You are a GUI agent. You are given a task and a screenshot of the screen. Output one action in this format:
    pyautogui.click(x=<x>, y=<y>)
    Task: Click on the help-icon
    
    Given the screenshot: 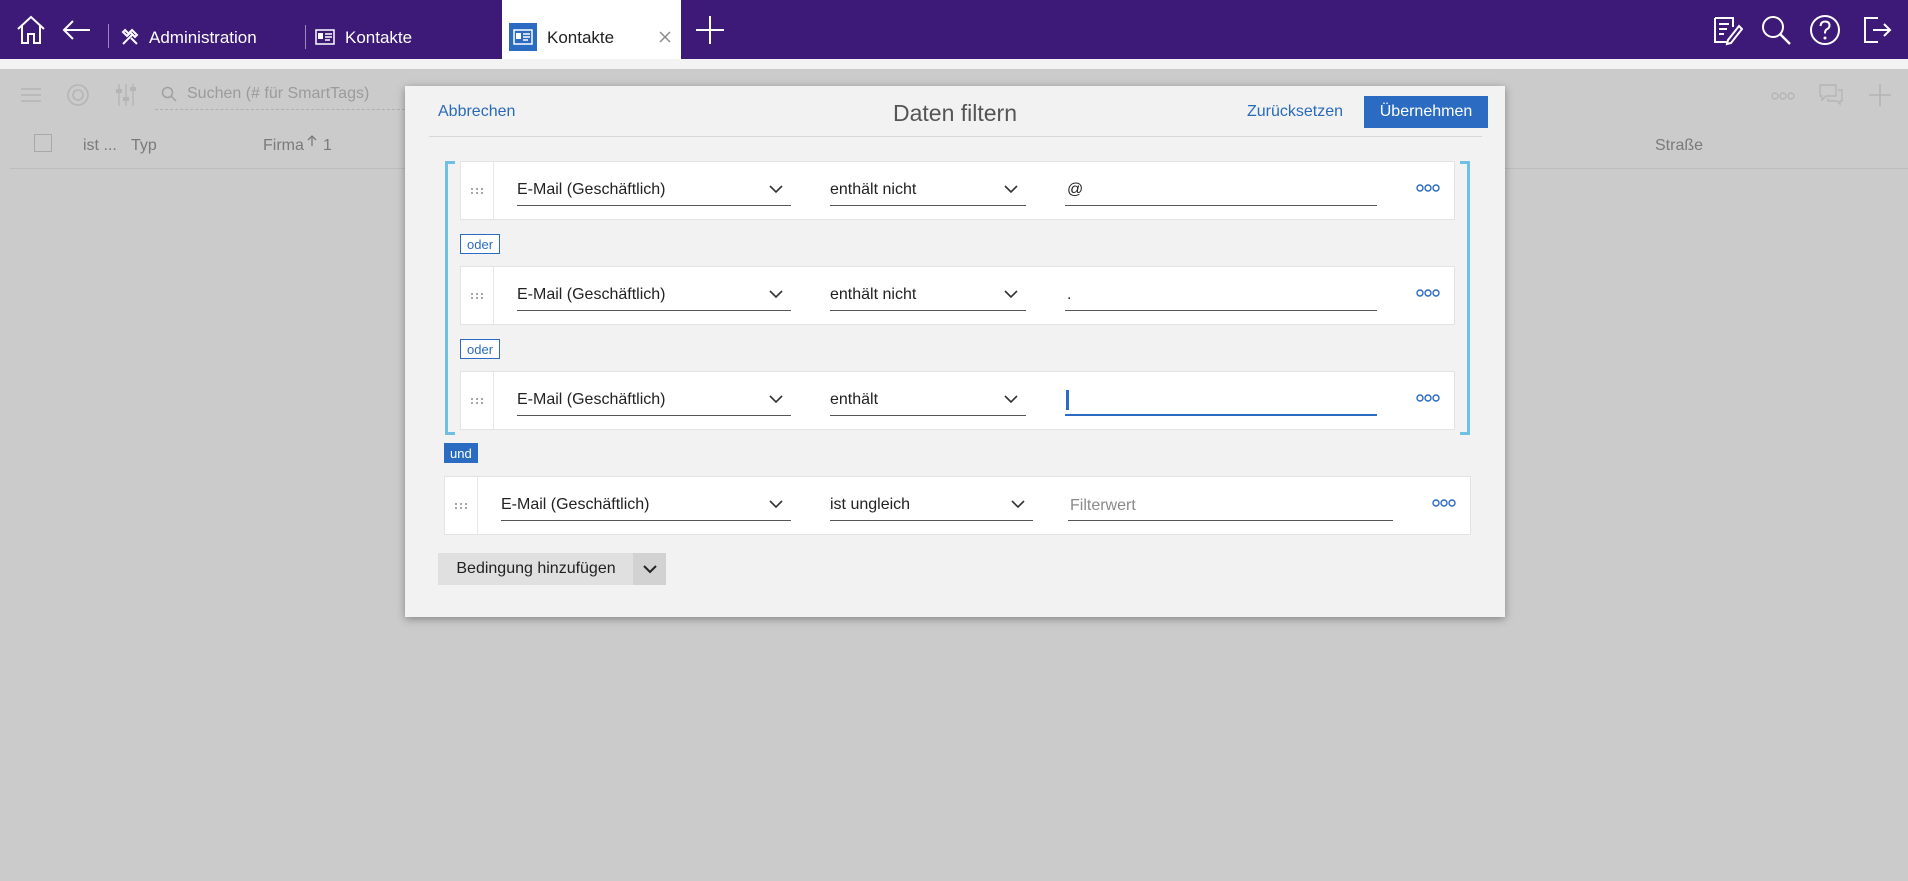 What is the action you would take?
    pyautogui.click(x=1825, y=30)
    